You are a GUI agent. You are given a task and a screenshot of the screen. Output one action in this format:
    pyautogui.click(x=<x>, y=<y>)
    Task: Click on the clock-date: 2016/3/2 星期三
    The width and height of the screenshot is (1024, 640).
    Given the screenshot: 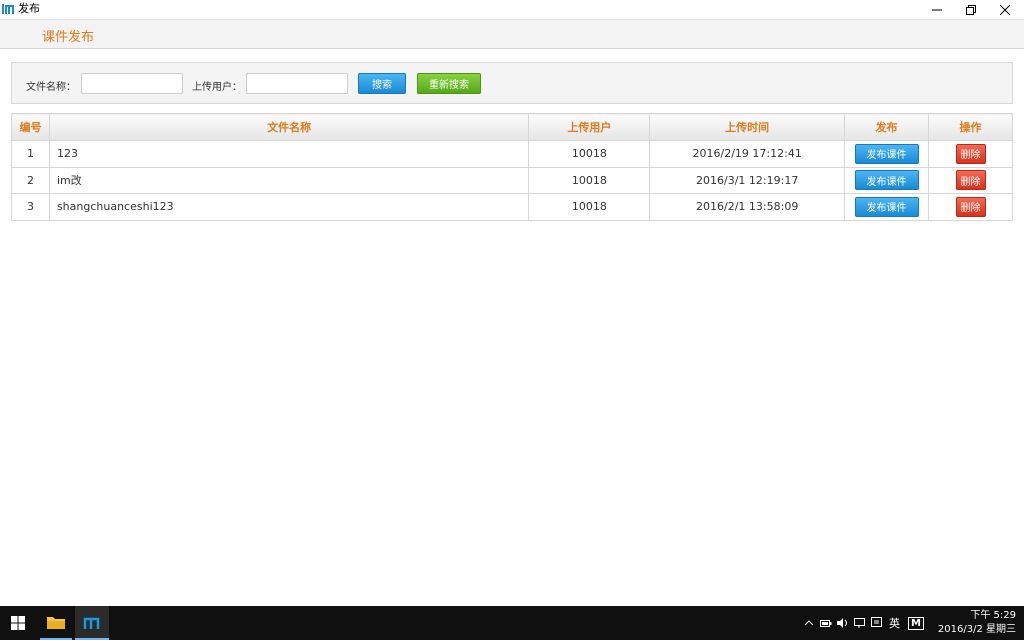 What is the action you would take?
    pyautogui.click(x=976, y=629)
    